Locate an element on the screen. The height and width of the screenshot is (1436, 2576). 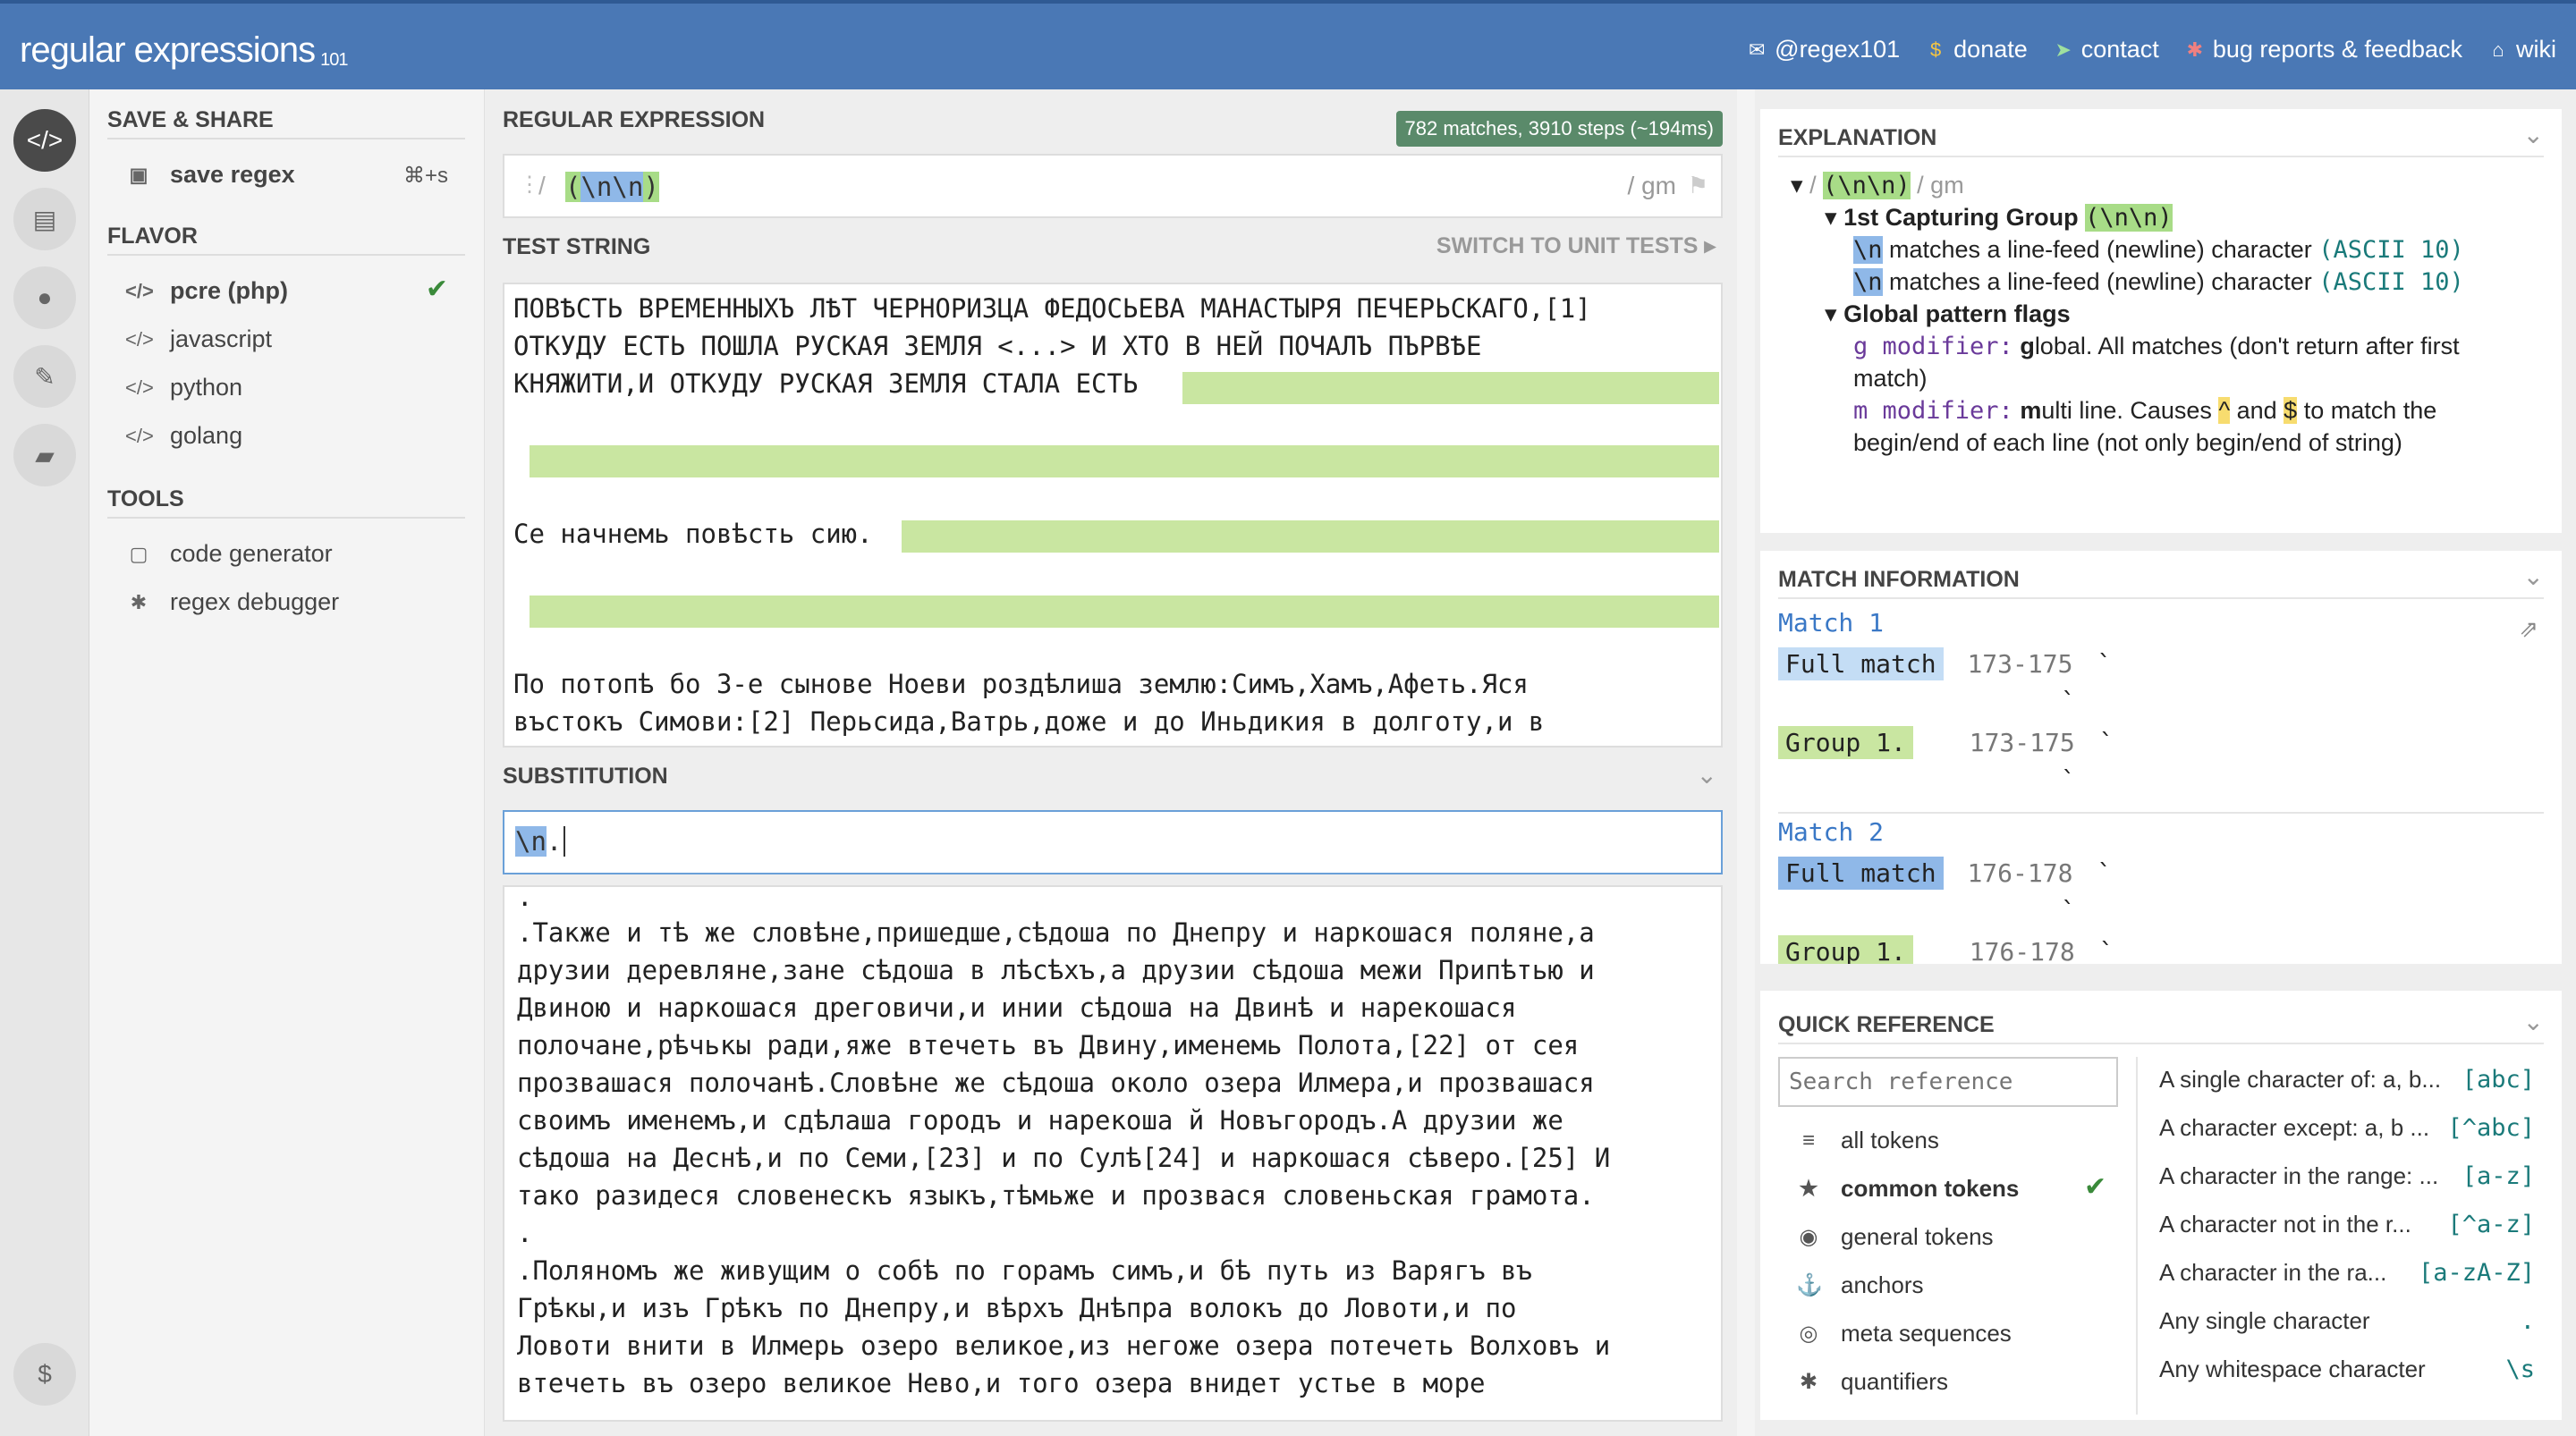
qr-token: . is located at coordinates (2527, 1321).